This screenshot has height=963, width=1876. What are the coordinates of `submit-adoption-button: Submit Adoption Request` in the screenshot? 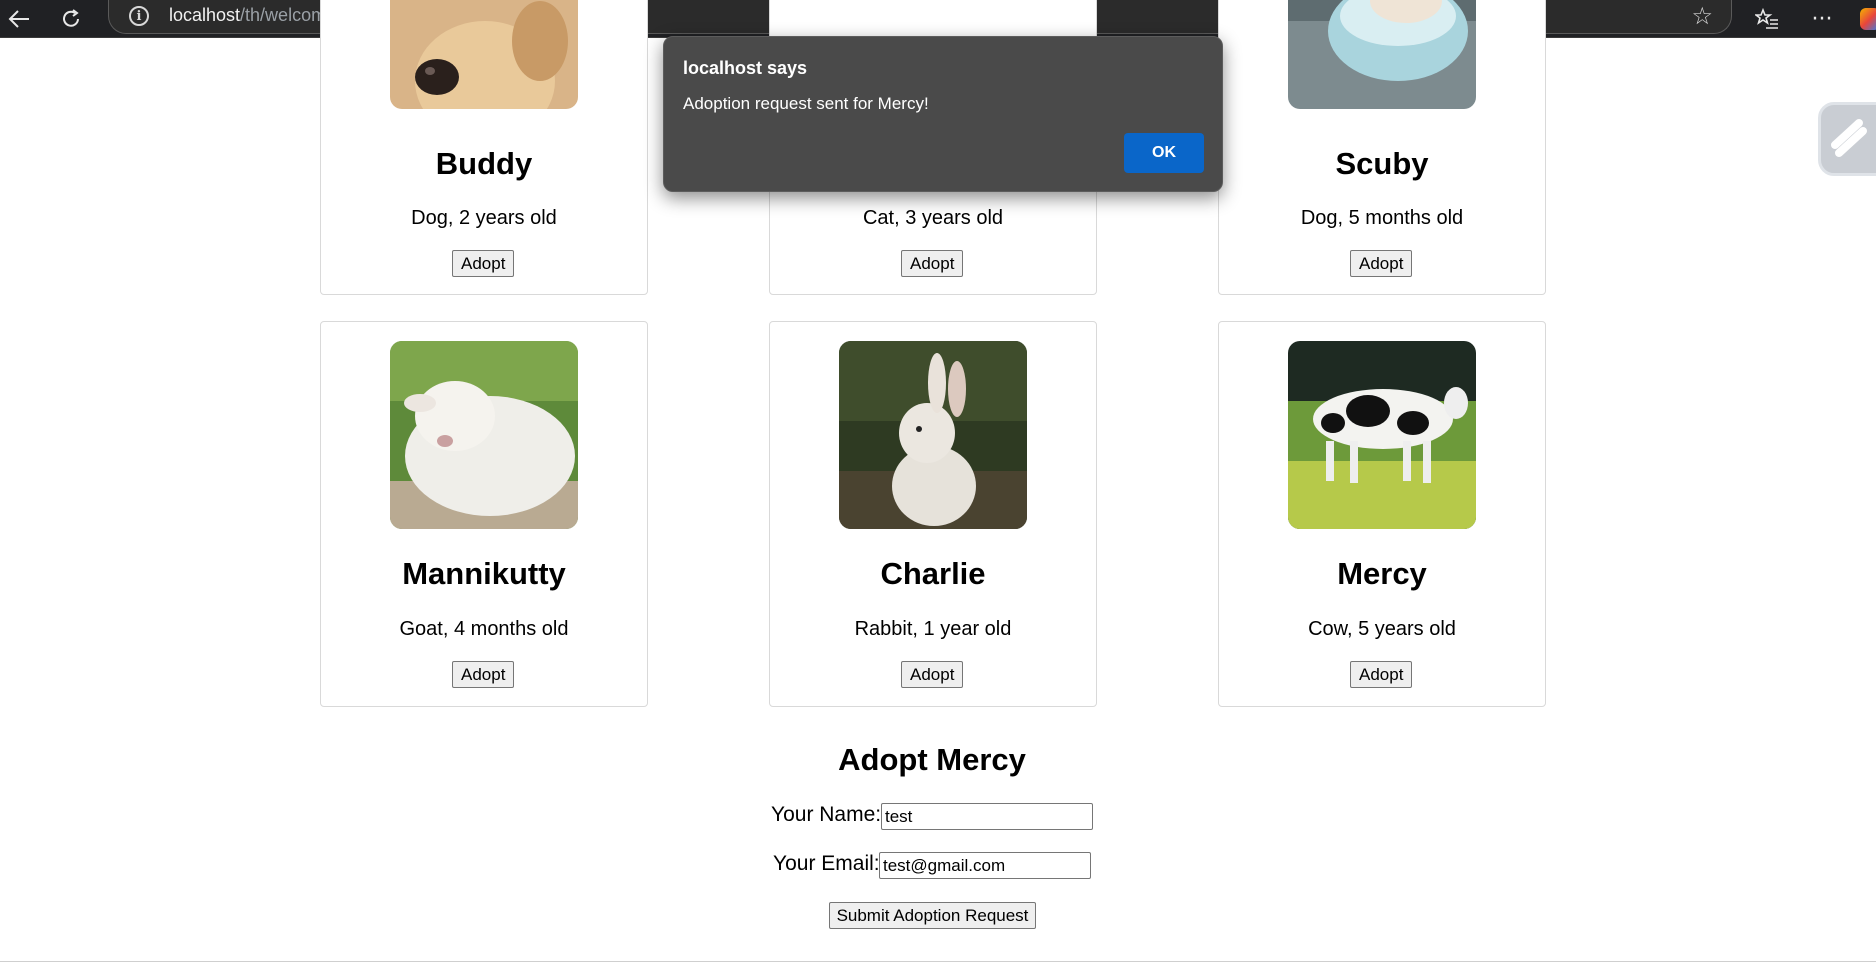 It's located at (932, 915).